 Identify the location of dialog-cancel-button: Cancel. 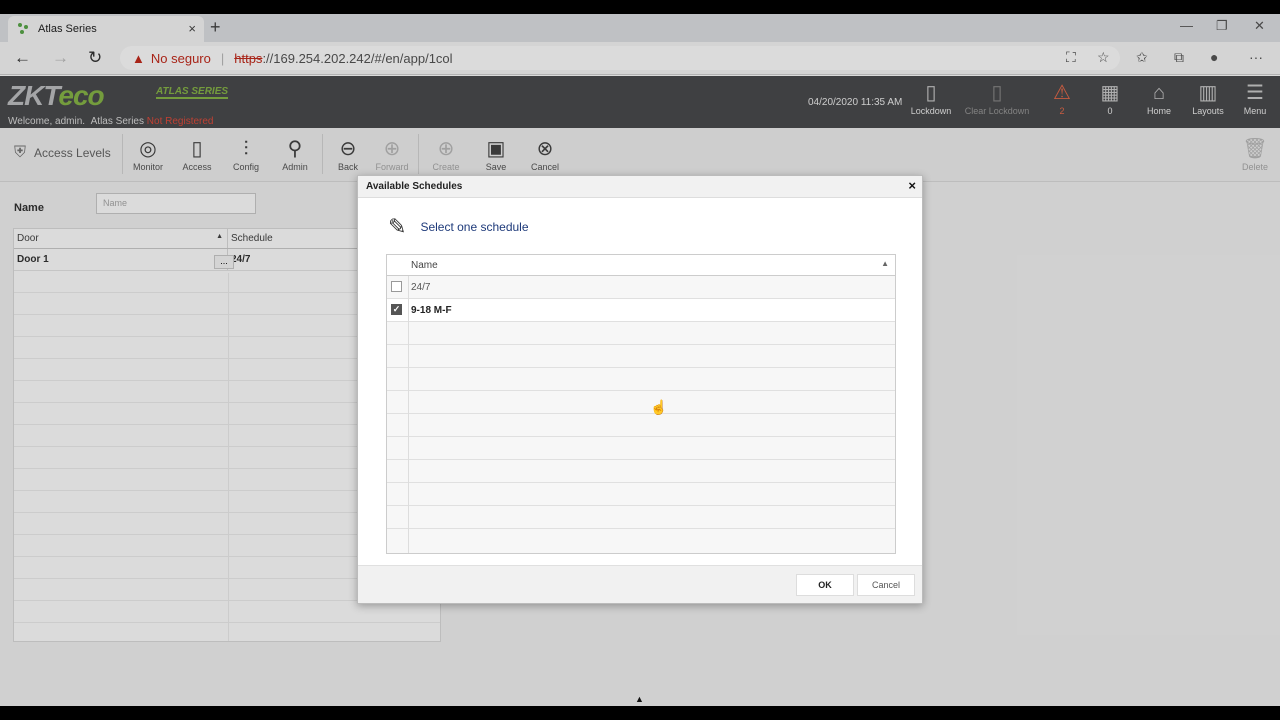
(886, 585).